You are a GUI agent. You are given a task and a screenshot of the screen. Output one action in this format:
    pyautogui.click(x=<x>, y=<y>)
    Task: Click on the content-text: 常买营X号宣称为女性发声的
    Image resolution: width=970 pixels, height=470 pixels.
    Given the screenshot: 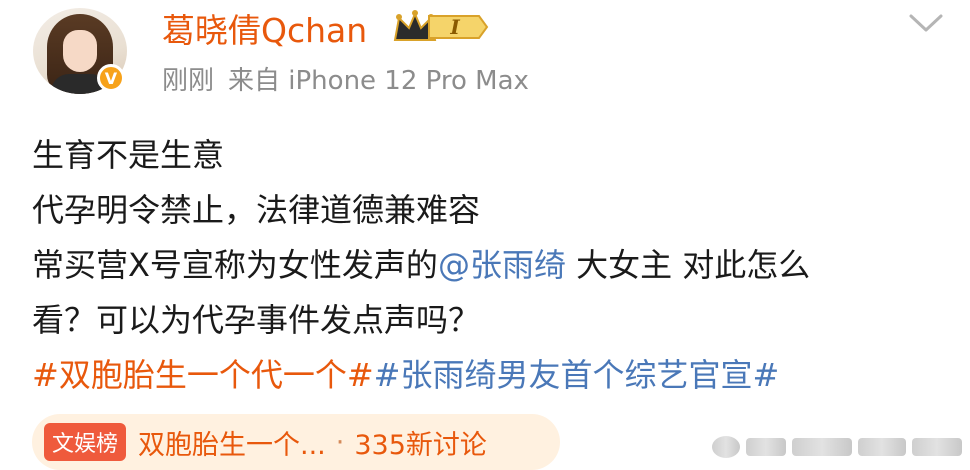 What is the action you would take?
    pyautogui.click(x=235, y=265)
    